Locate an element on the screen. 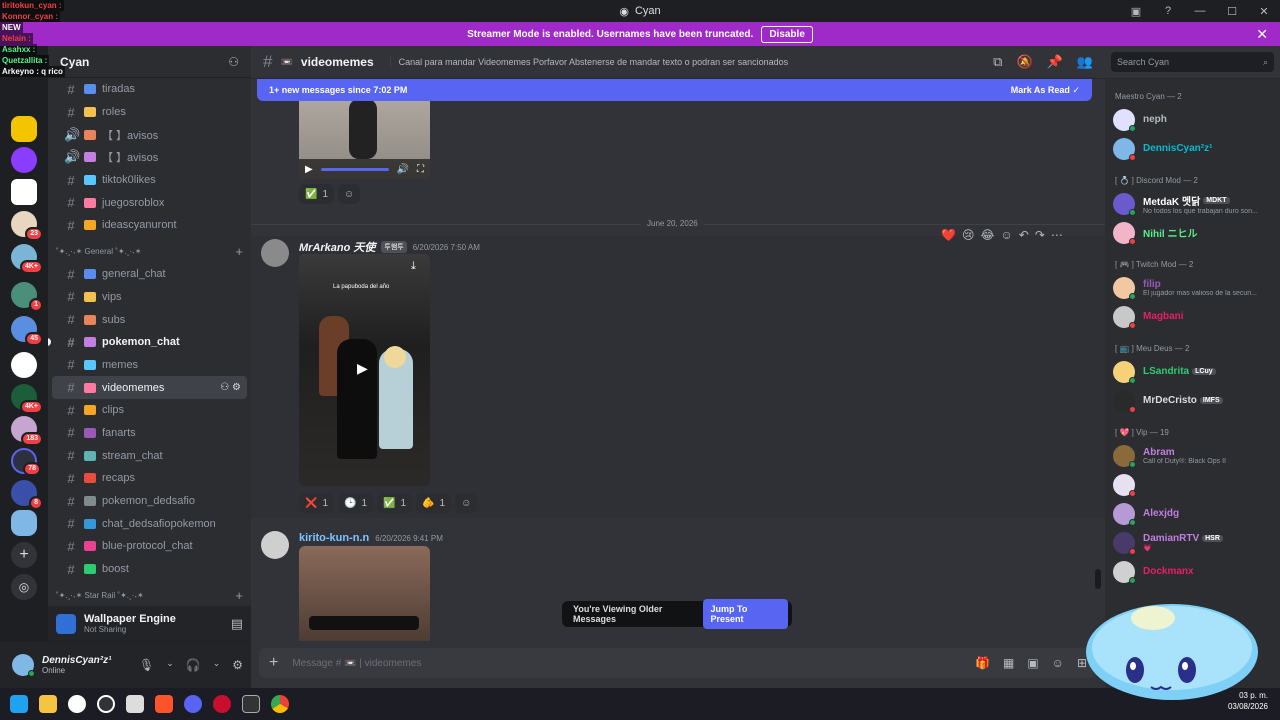 The image size is (1280, 720). gear-icon: ⚙ is located at coordinates (236, 387).